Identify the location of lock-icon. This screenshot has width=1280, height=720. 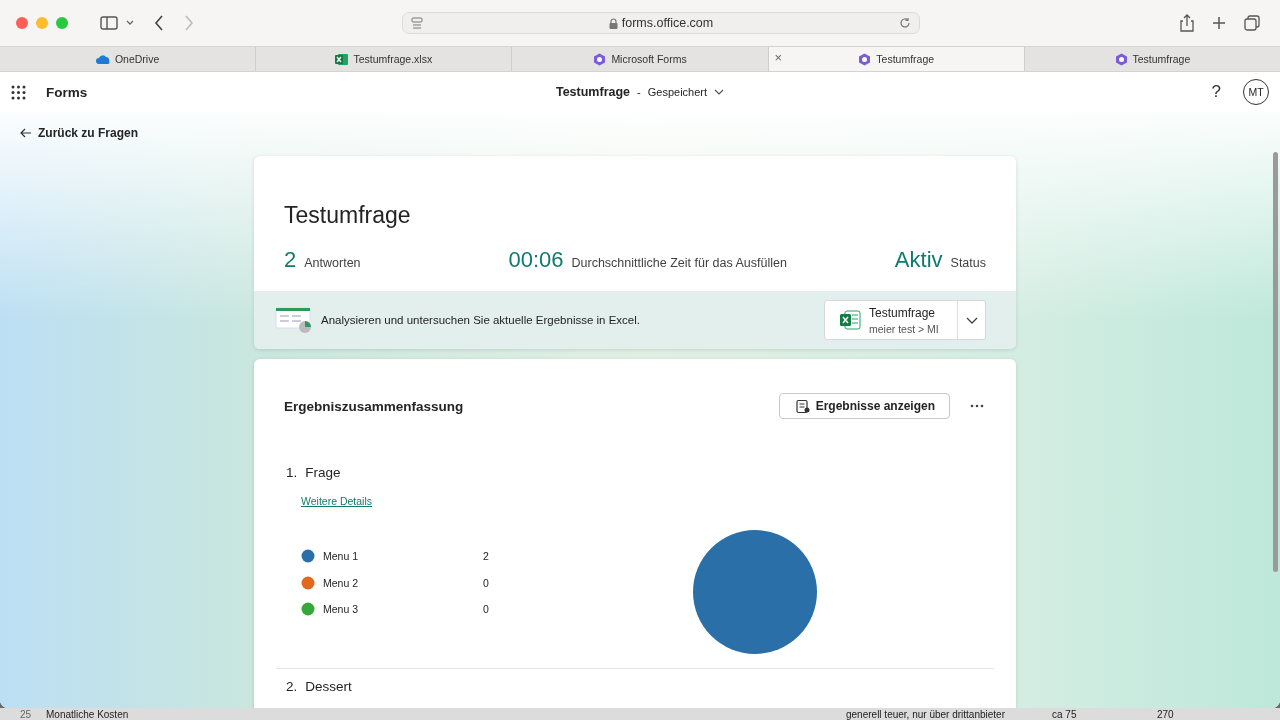
(613, 23).